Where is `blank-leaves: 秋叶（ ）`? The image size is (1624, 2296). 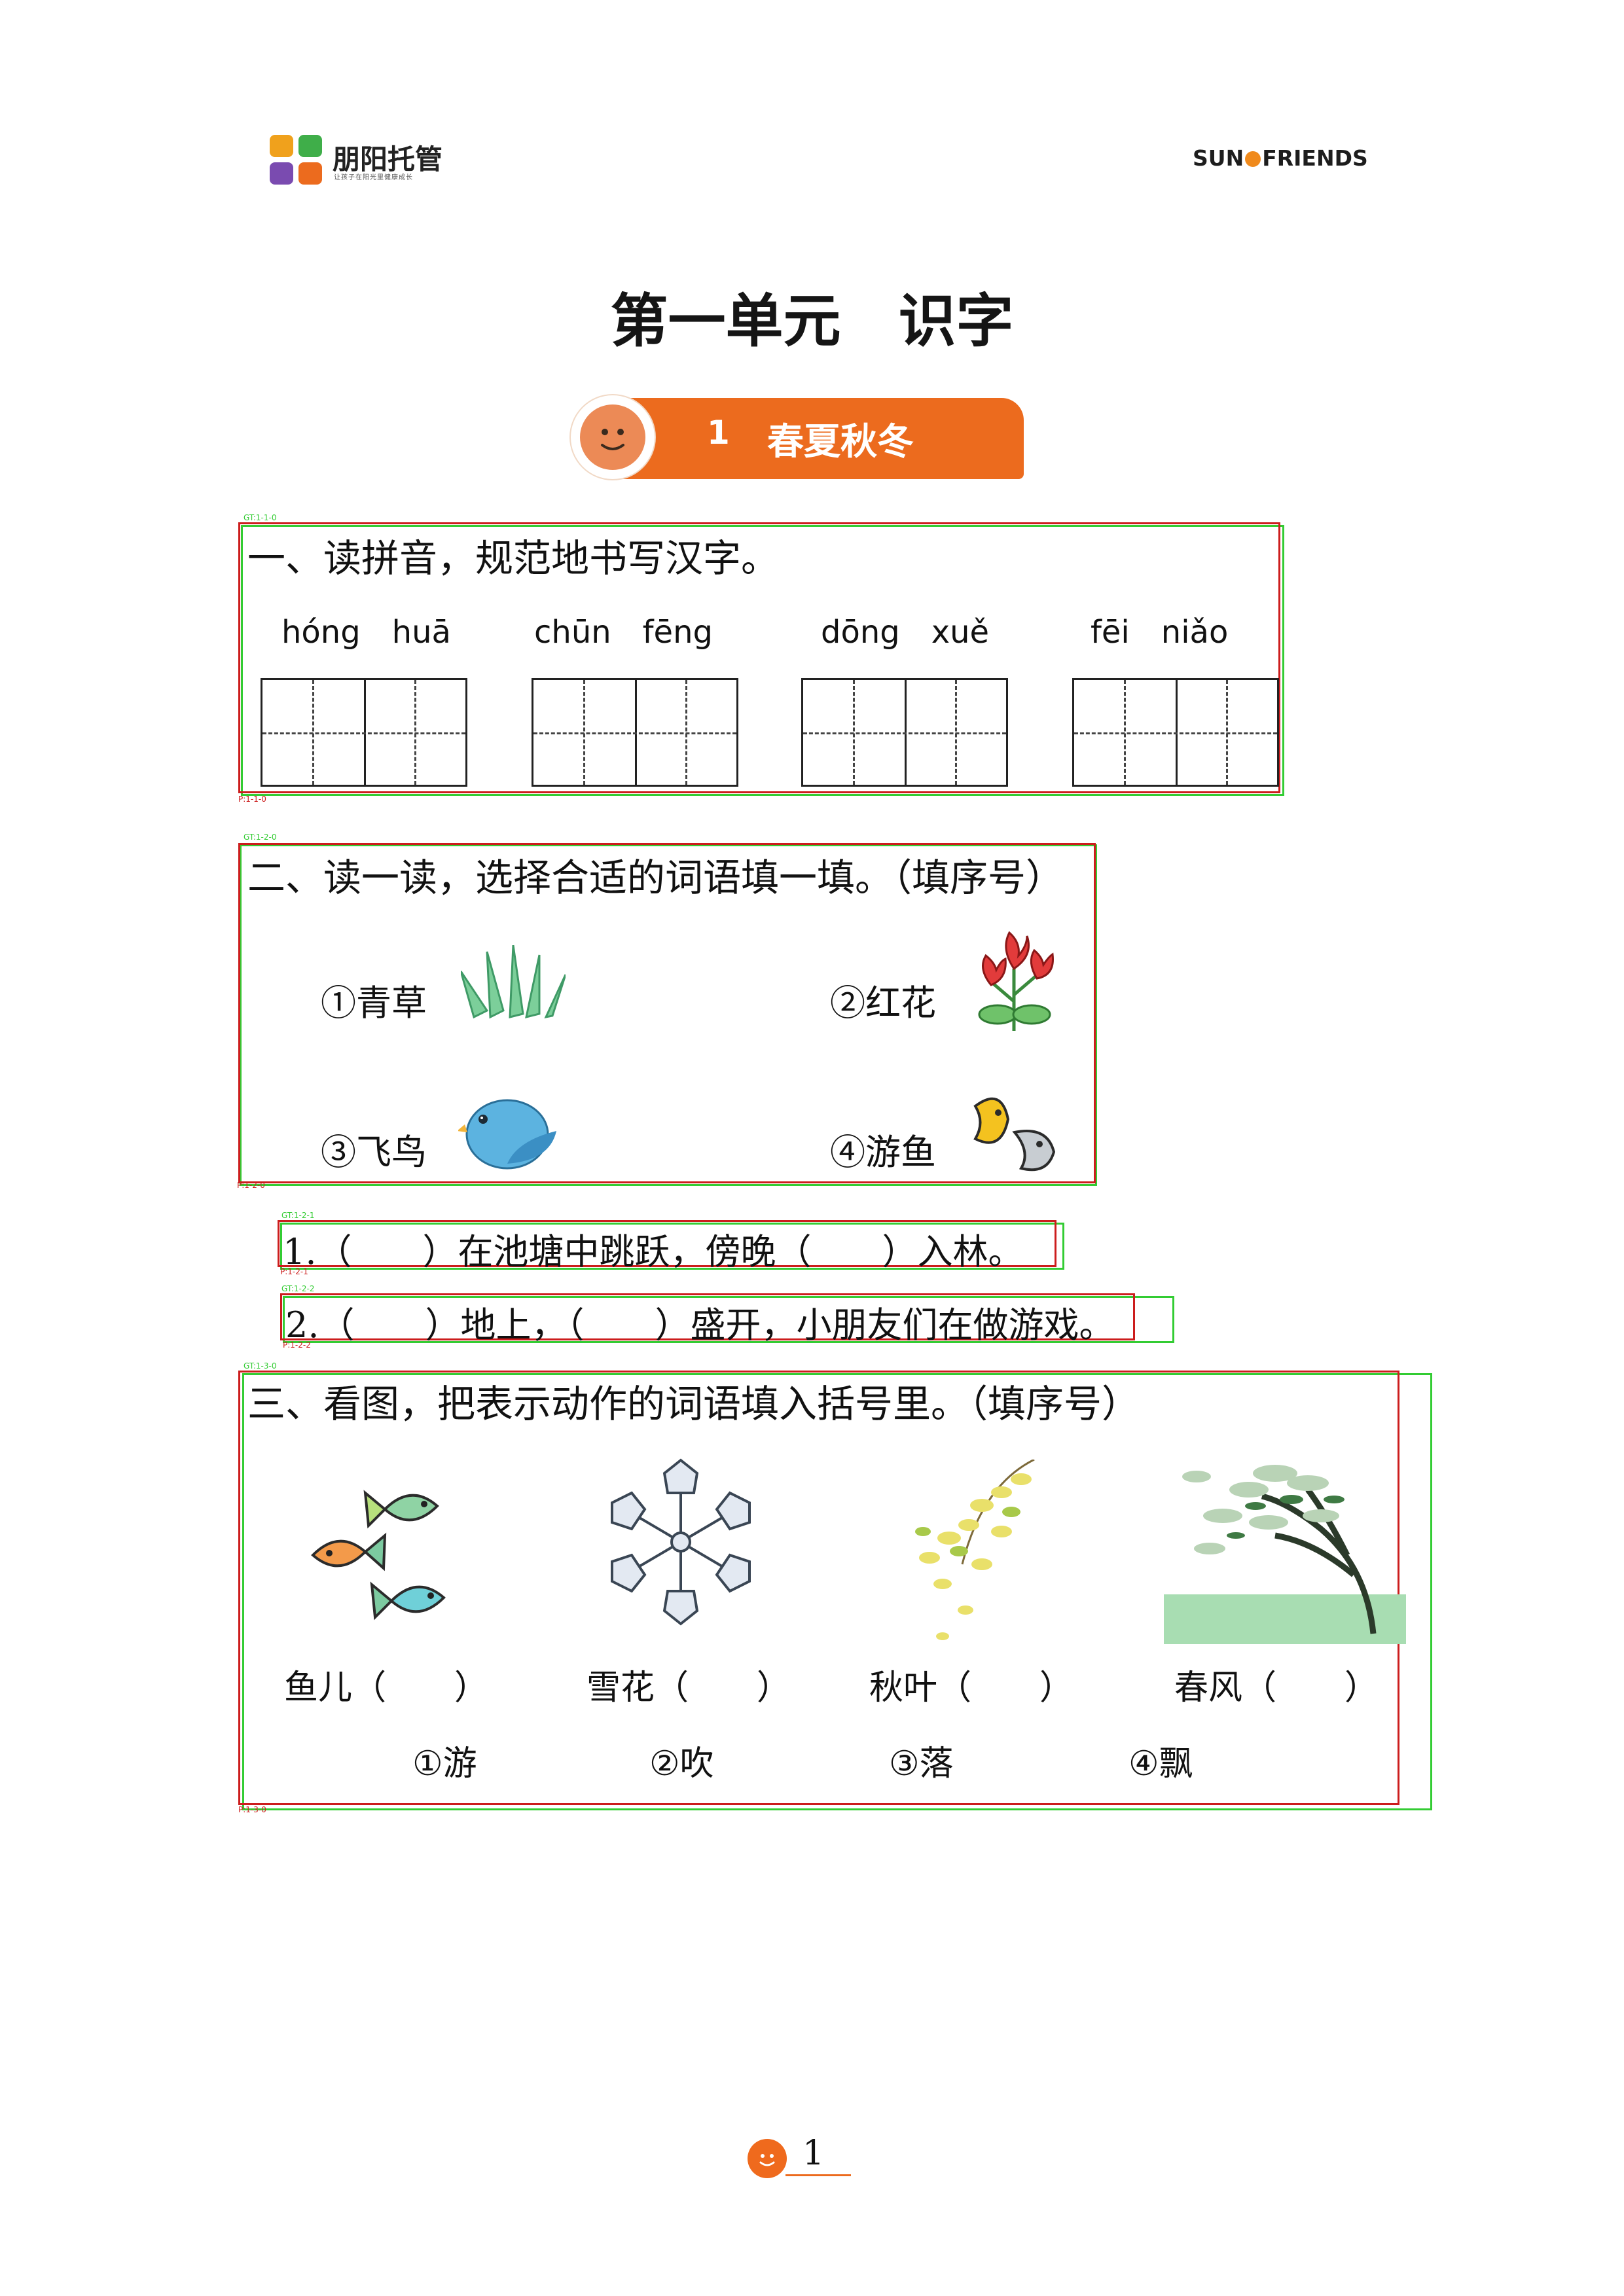 blank-leaves: 秋叶（ ） is located at coordinates (972, 1688).